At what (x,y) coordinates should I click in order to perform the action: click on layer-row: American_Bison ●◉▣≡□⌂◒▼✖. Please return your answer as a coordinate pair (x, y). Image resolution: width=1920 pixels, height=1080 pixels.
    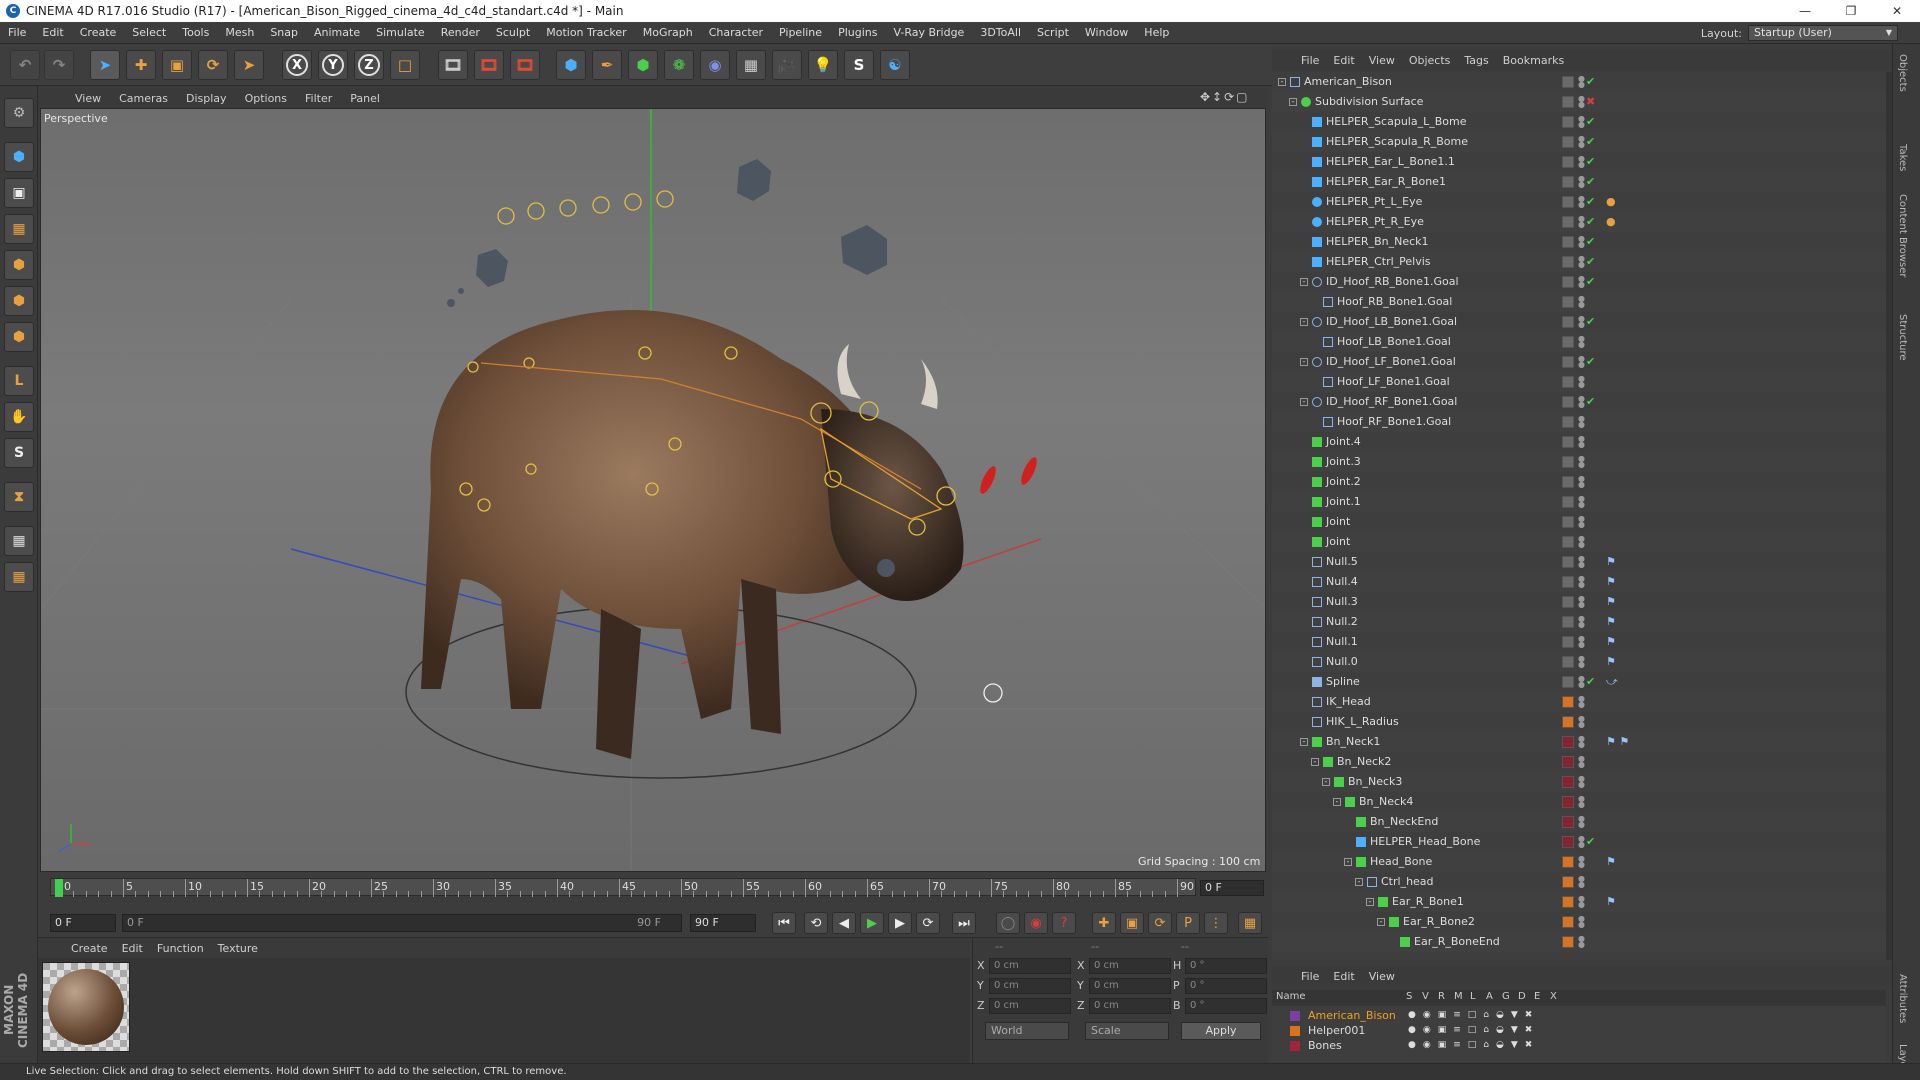
    Looking at the image, I should click on (1579, 1015).